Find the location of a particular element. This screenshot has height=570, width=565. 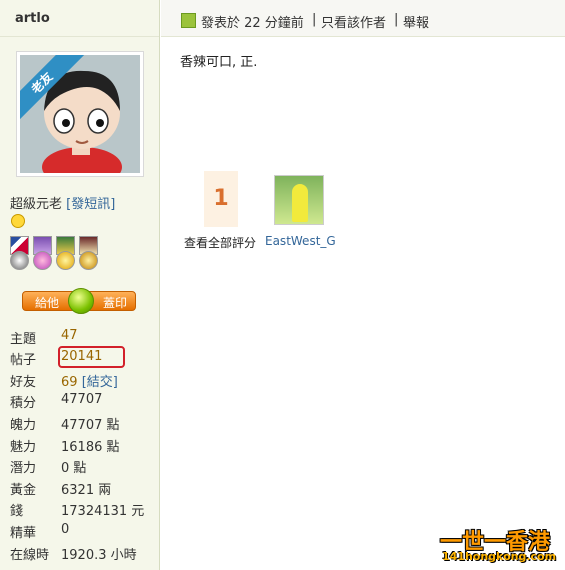

give-button-right-label: 蓋印 is located at coordinates (114, 303).